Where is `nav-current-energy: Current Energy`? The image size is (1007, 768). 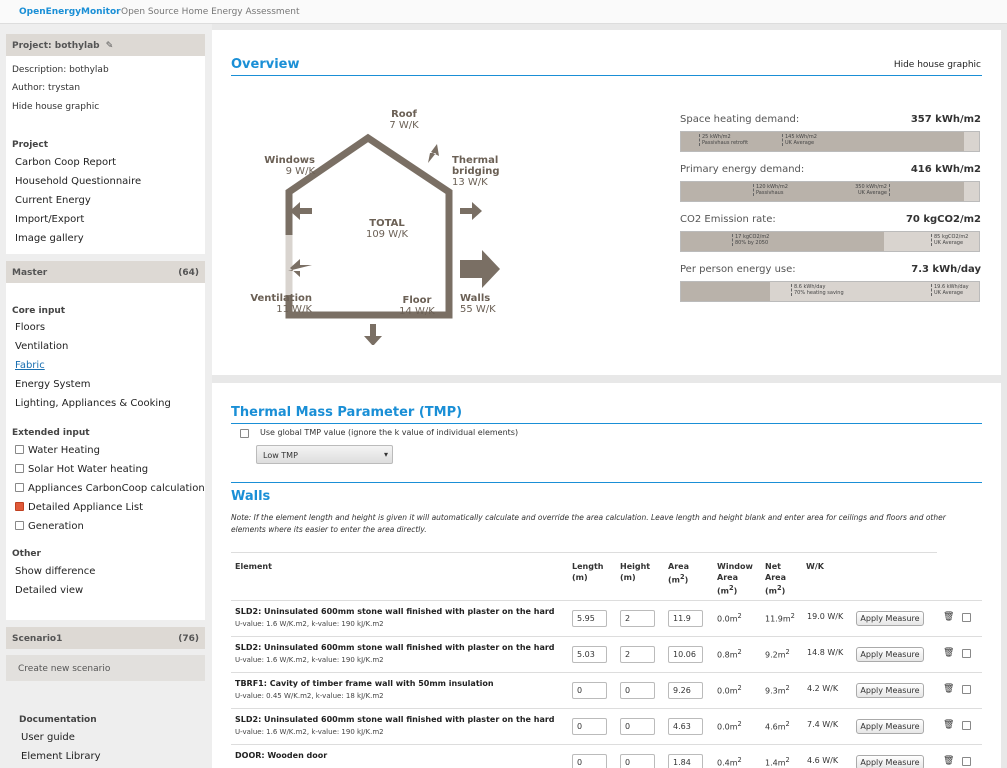 nav-current-energy: Current Energy is located at coordinates (53, 200).